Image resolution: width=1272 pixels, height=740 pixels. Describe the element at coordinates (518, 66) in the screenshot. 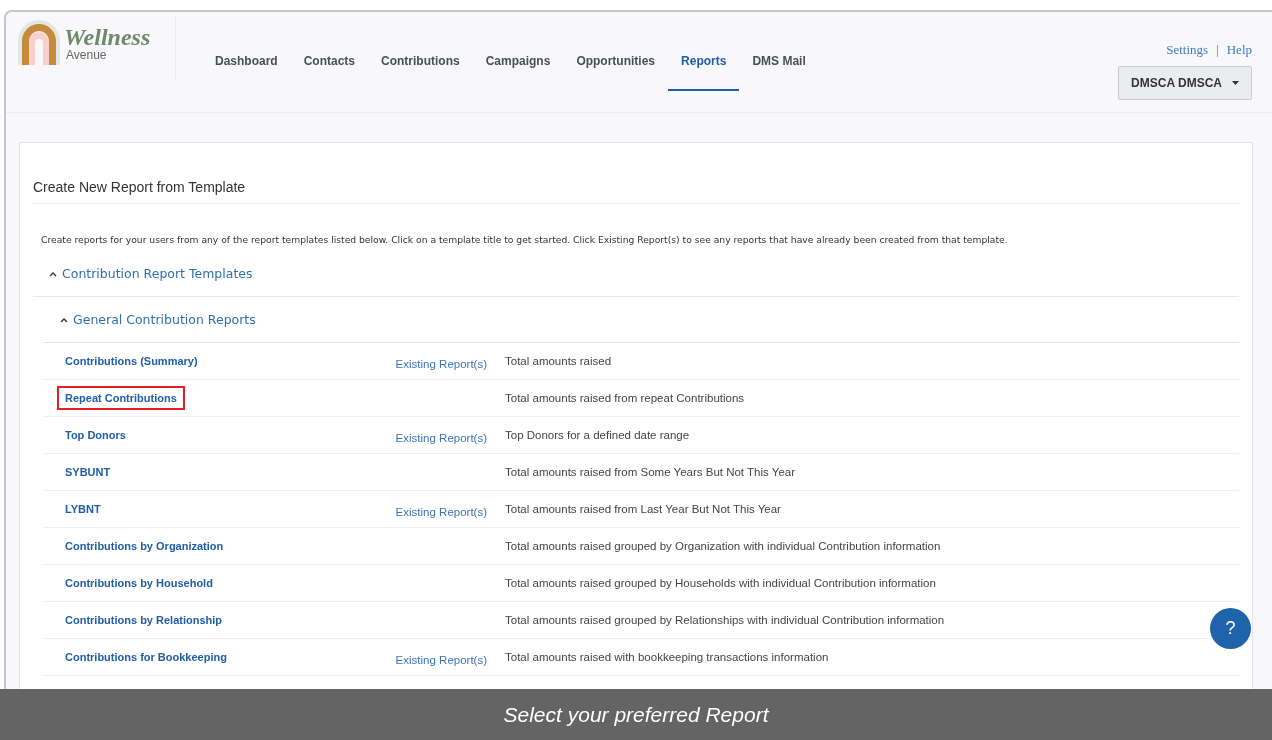

I see `nav-tab: Campaigns` at that location.